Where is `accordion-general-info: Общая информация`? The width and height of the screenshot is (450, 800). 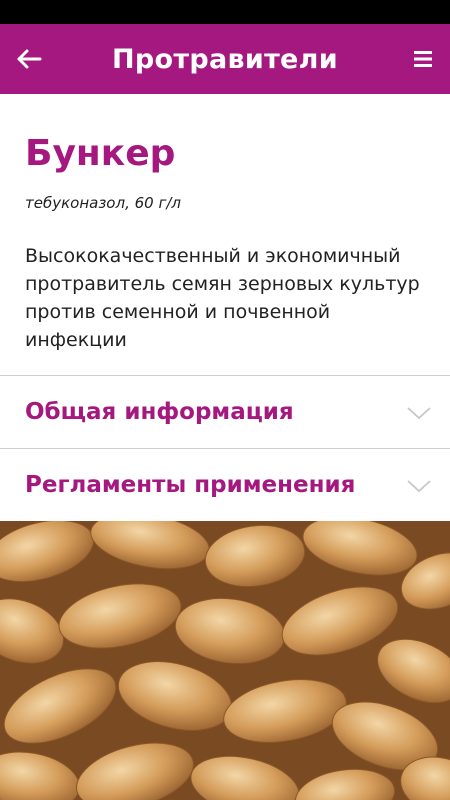 accordion-general-info: Общая информация is located at coordinates (225, 412).